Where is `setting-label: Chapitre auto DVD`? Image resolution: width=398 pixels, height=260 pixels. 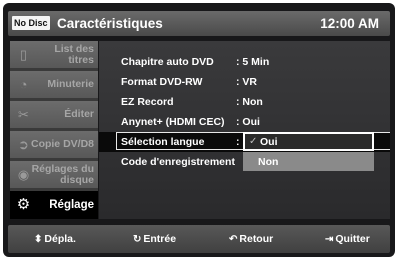 setting-label: Chapitre auto DVD is located at coordinates (167, 62).